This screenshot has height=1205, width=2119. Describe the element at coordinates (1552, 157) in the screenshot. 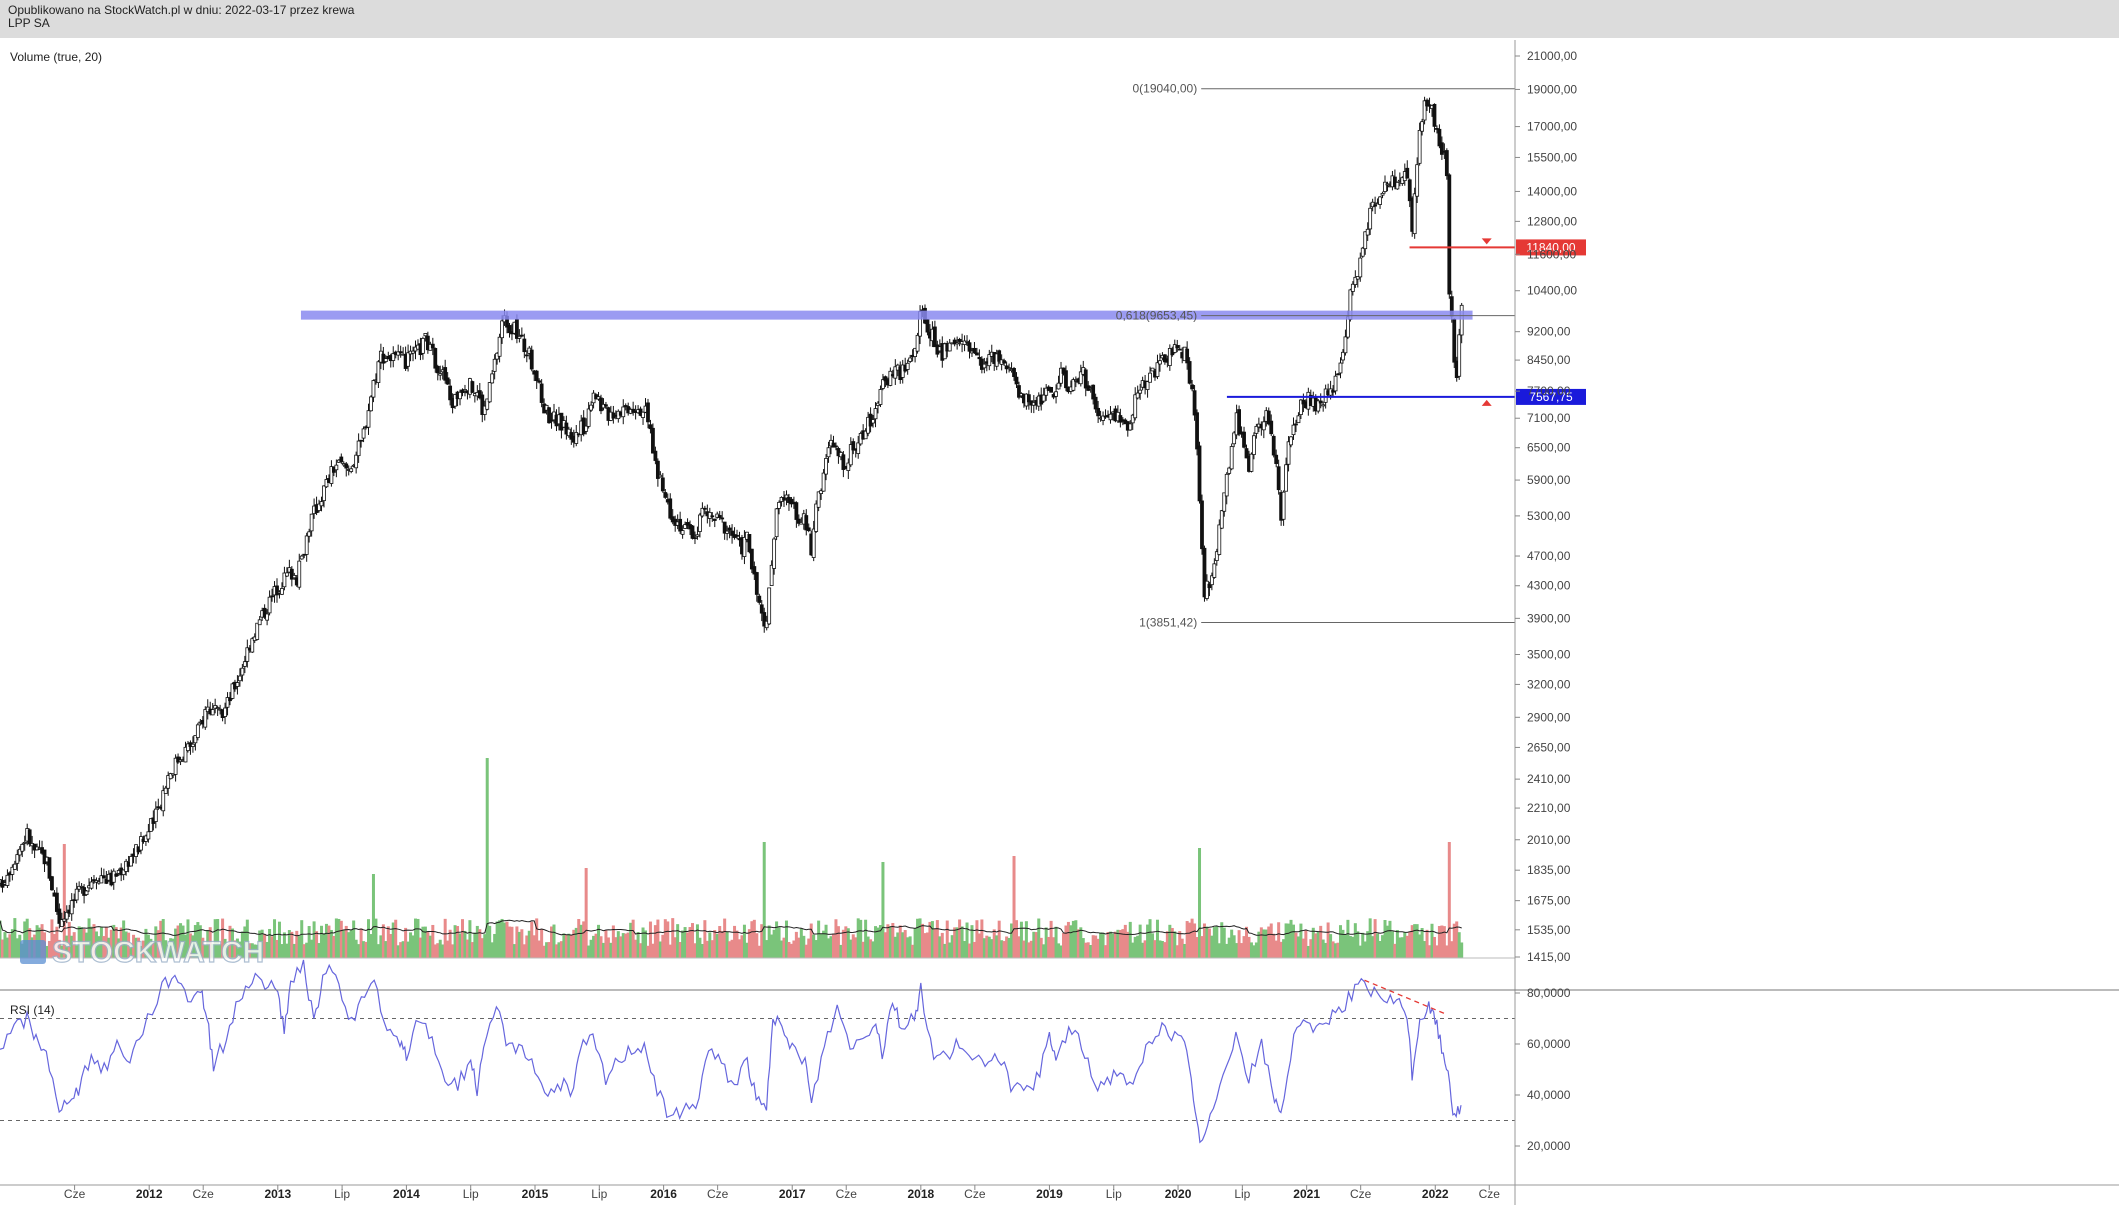

I see `price-y-tick-label: 15500,00` at that location.